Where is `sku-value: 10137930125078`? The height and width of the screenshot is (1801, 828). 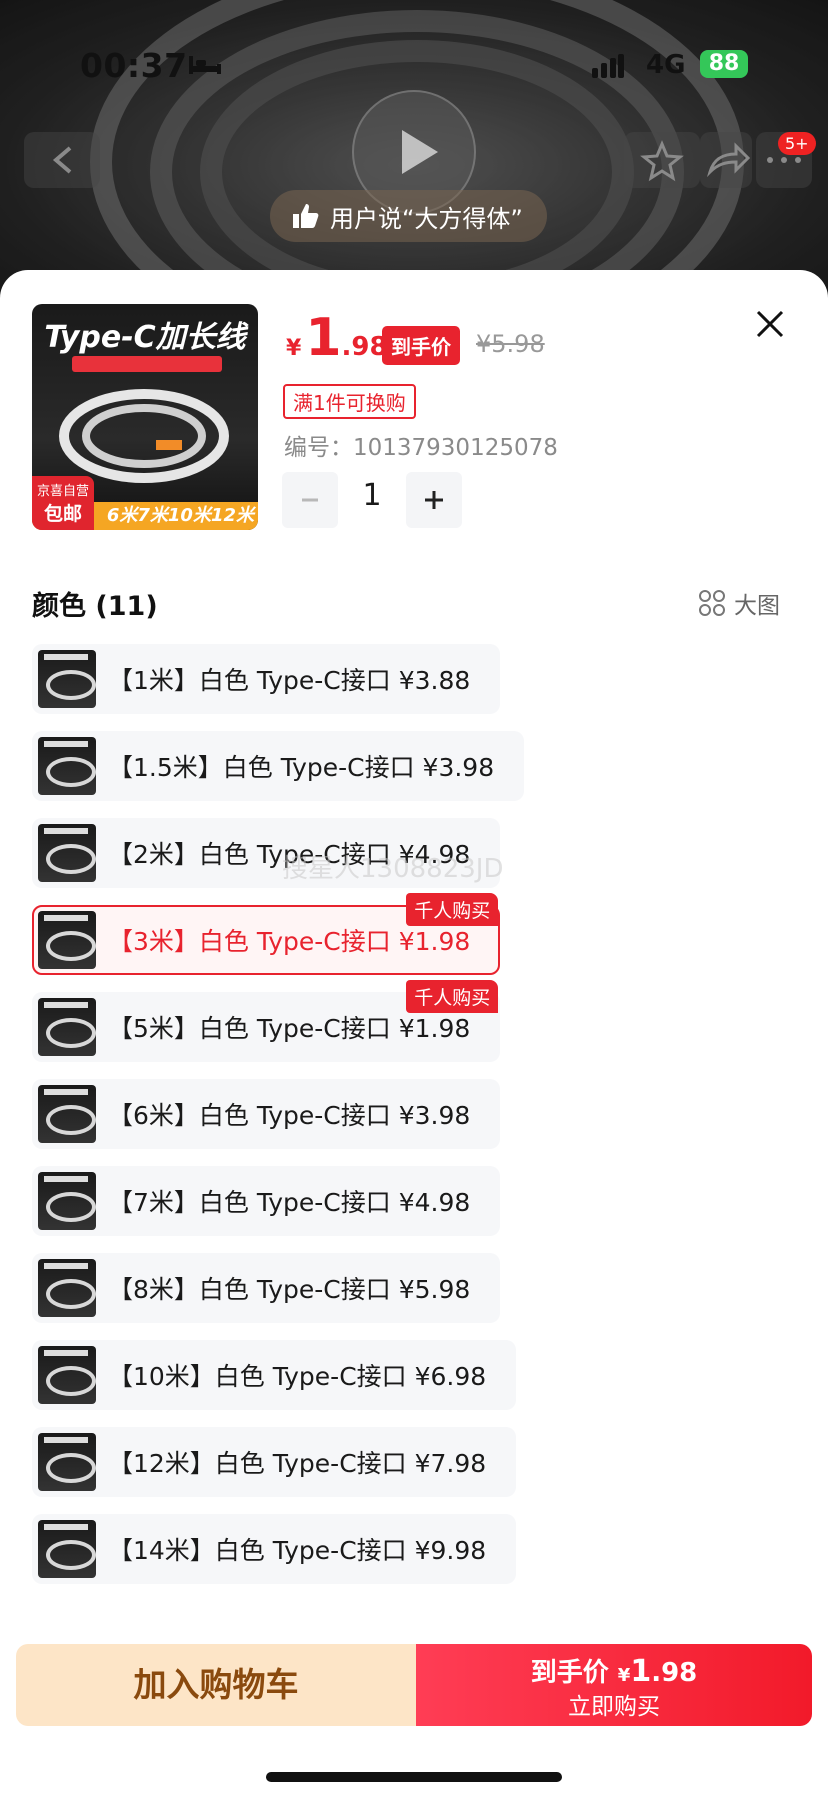 sku-value: 10137930125078 is located at coordinates (455, 448).